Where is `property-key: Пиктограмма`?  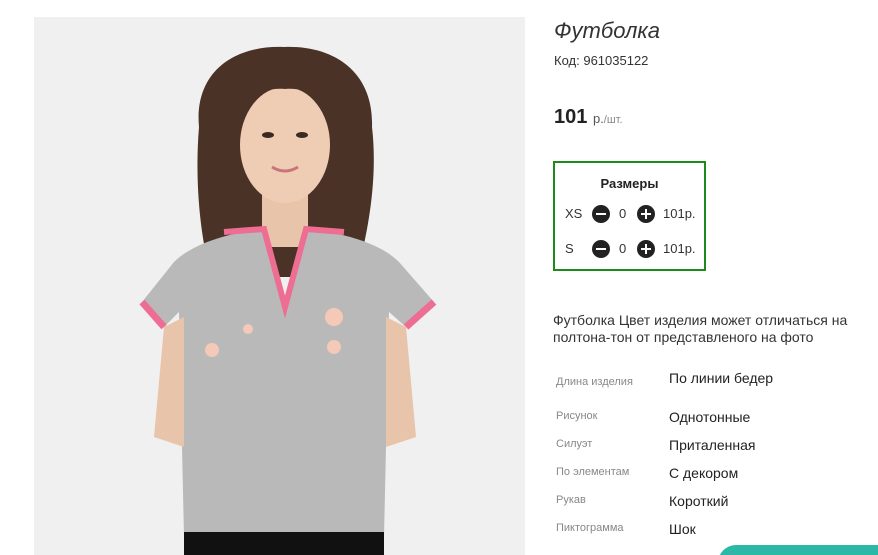
property-key: Пиктограмма is located at coordinates (590, 528).